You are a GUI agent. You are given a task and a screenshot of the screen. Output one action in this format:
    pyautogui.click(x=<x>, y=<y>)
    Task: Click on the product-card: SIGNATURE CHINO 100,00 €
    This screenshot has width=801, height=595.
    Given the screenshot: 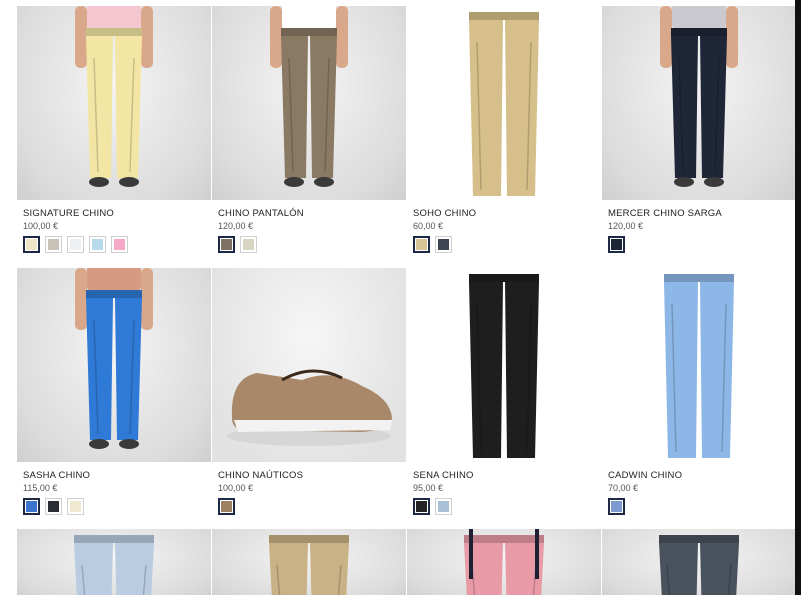 What is the action you would take?
    pyautogui.click(x=114, y=136)
    